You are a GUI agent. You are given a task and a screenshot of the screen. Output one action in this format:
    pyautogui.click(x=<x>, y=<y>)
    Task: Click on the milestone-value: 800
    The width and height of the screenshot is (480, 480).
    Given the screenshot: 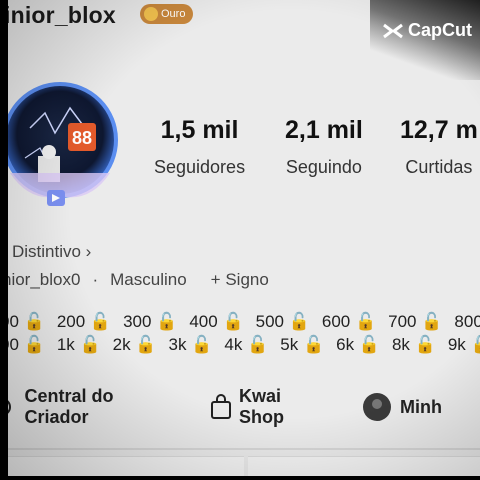 What is the action you would take?
    pyautogui.click(x=467, y=321)
    